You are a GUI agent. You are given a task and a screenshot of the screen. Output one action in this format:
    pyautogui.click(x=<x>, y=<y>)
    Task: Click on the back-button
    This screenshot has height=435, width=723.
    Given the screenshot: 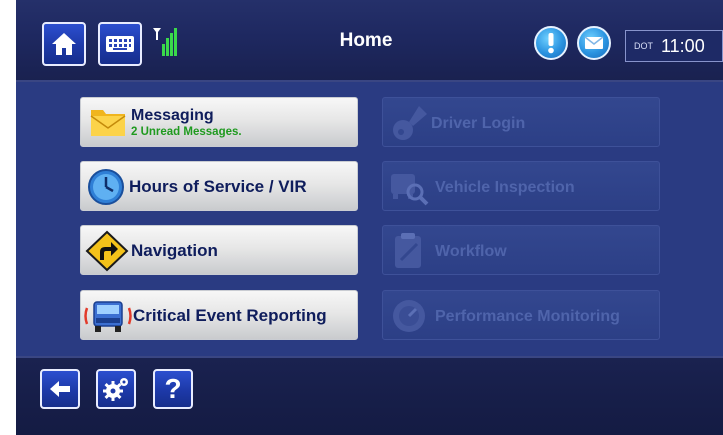 What is the action you would take?
    pyautogui.click(x=60, y=389)
    